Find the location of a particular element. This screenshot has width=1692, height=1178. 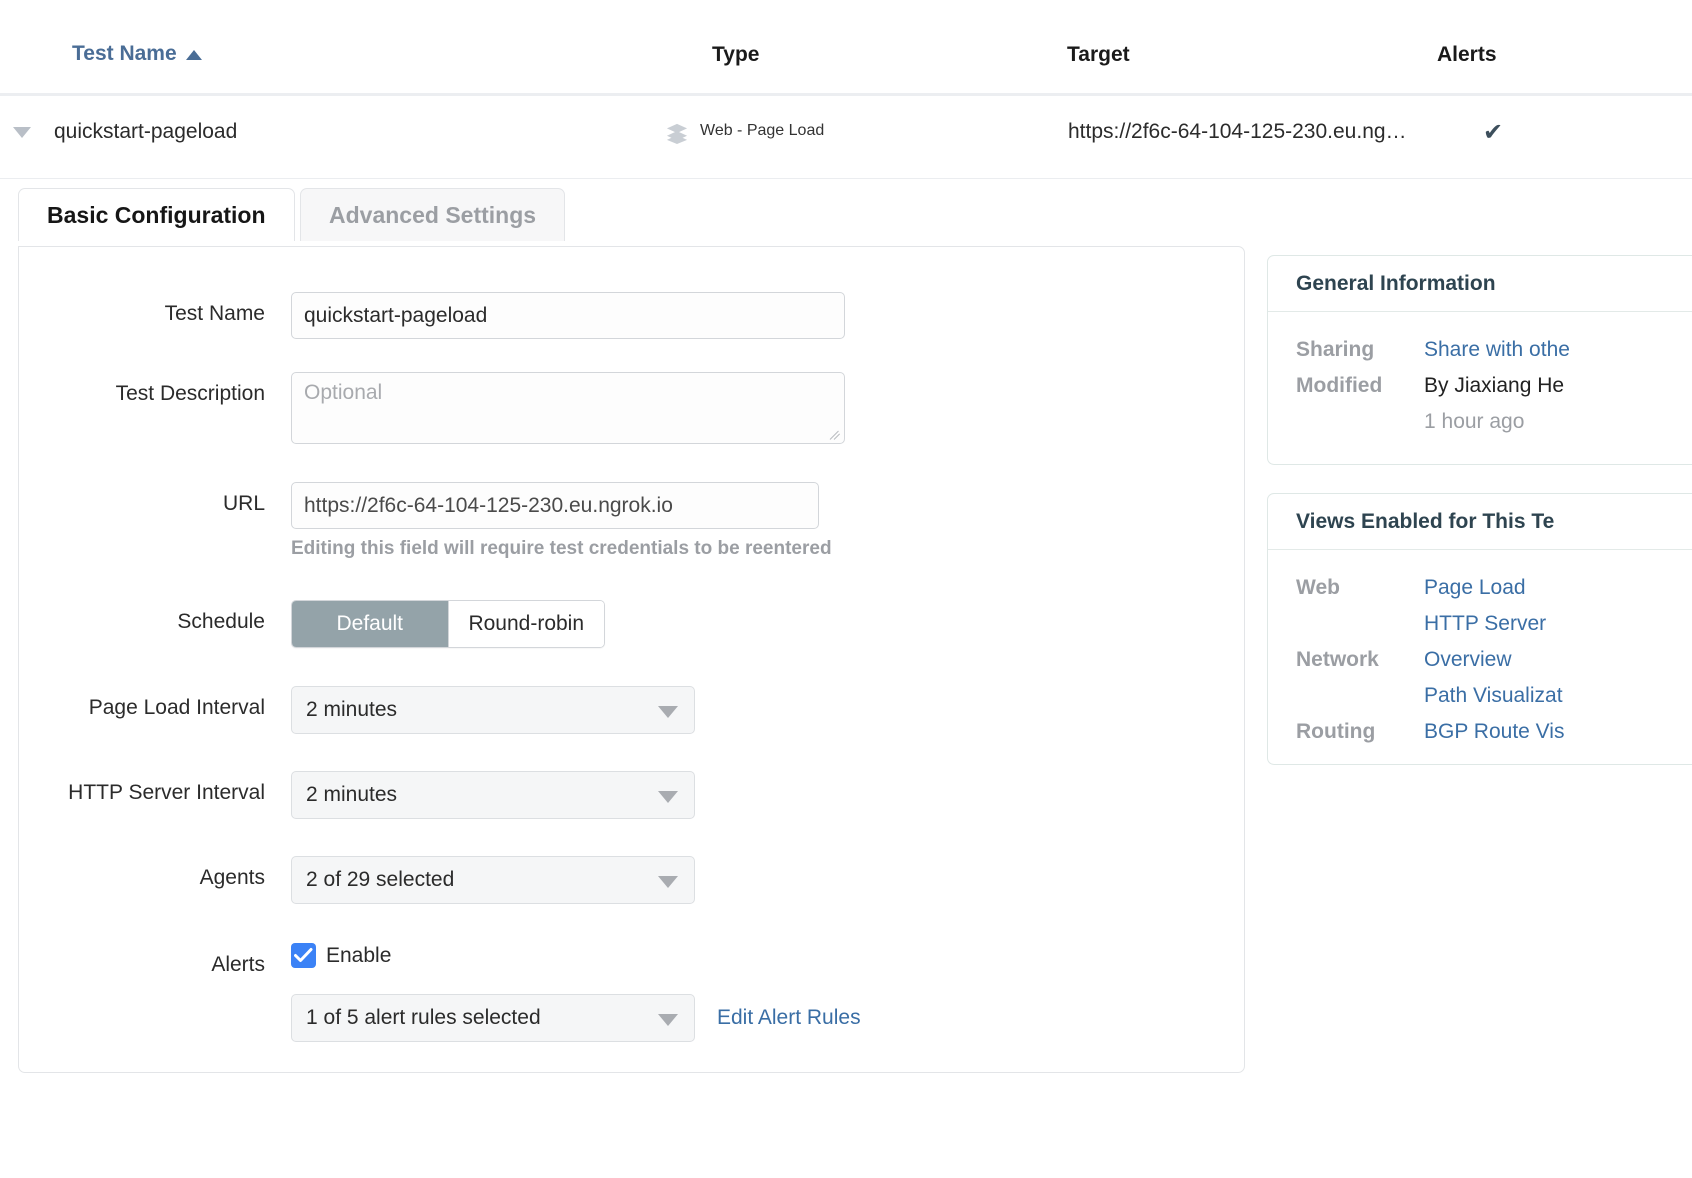

field-test-description-label: Test Description is located at coordinates (190, 393).